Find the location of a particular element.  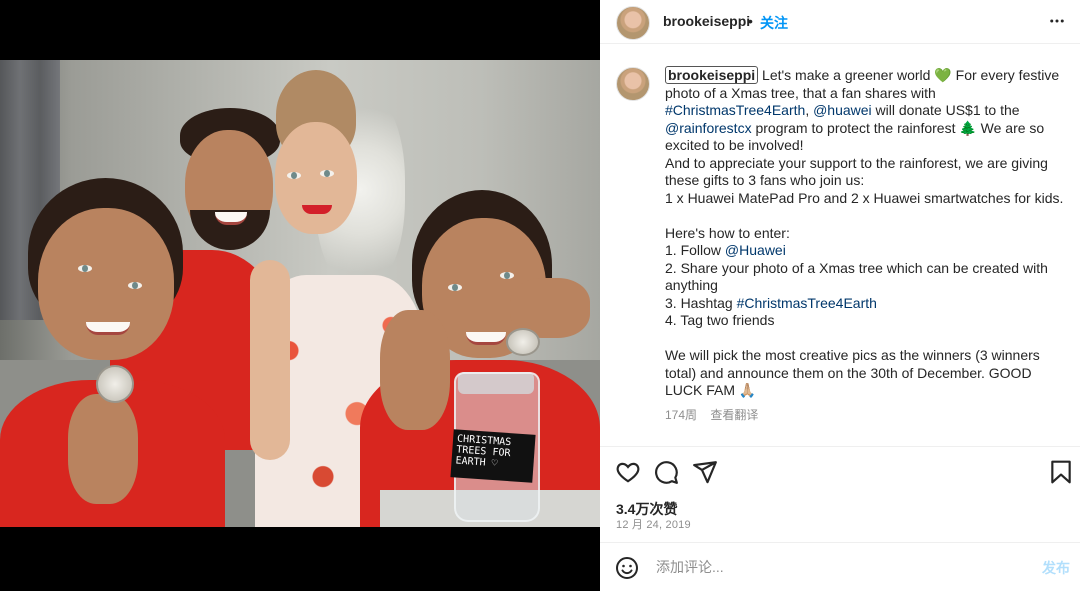

avatar is located at coordinates (633, 23).